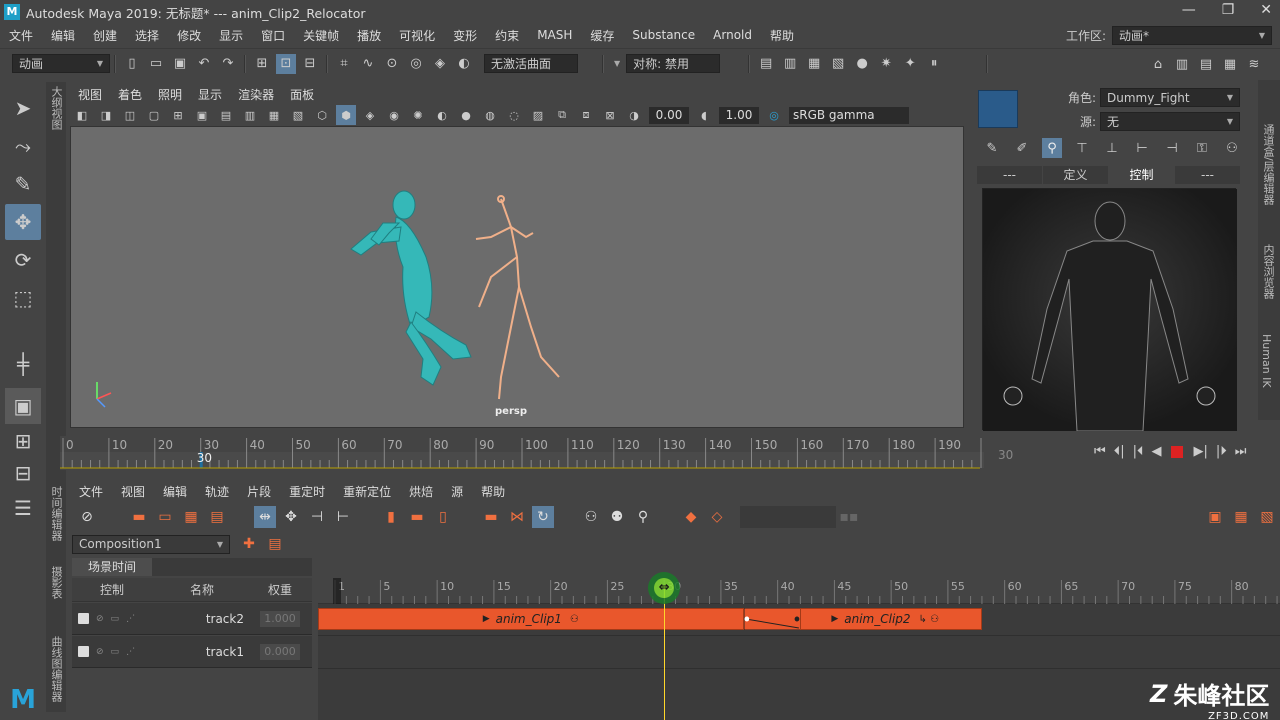 The width and height of the screenshot is (1280, 720). I want to click on menu-arnold: Arnold, so click(732, 35).